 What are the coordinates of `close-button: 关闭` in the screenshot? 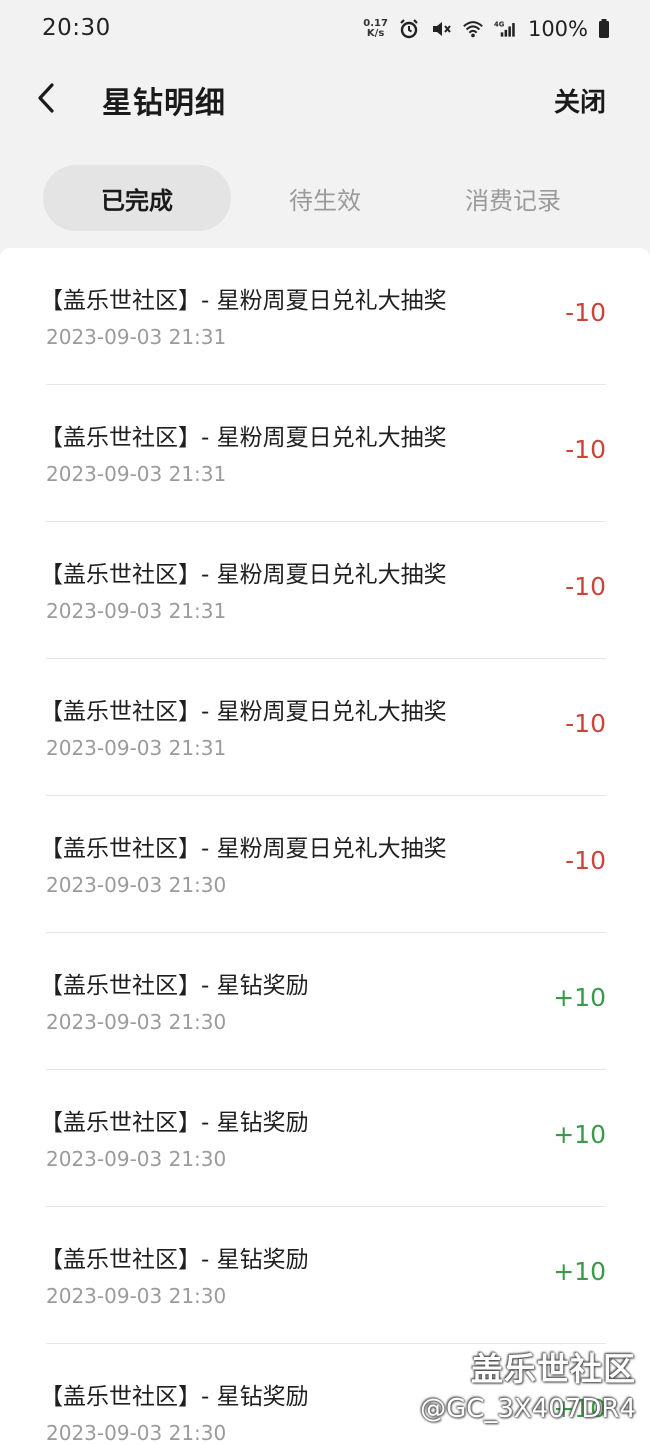 It's located at (580, 100).